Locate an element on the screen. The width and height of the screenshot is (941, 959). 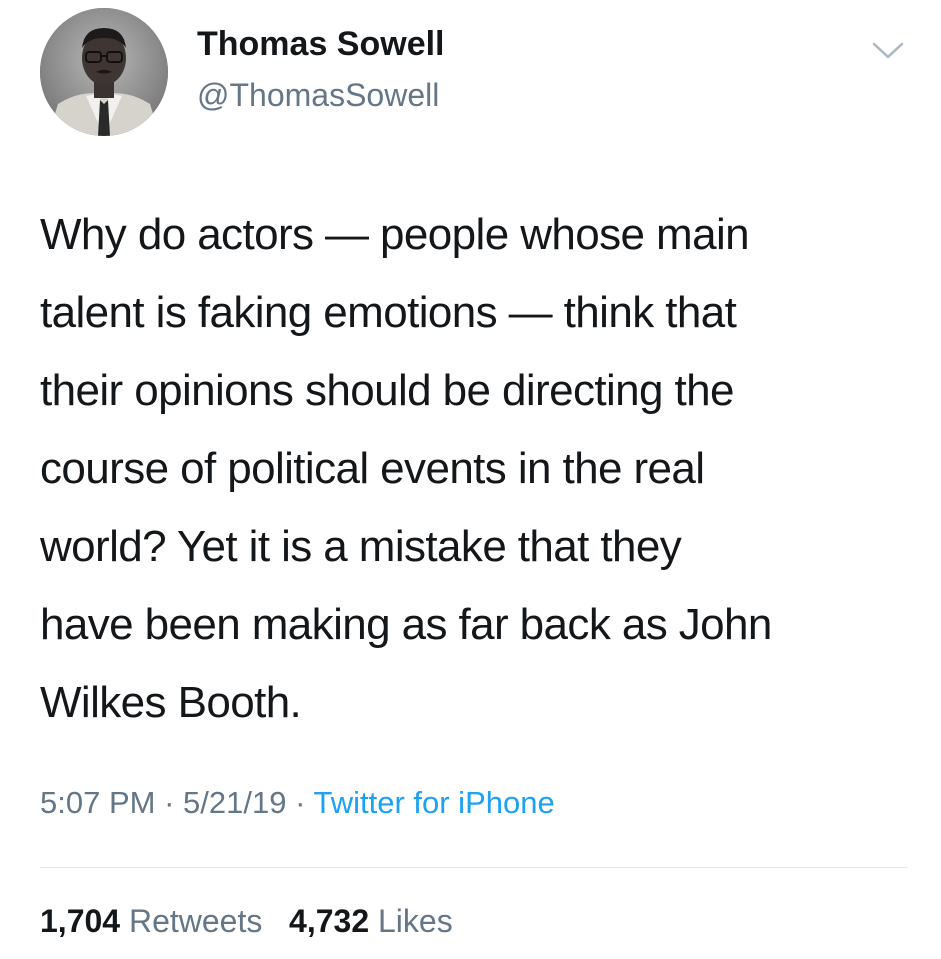
likes-label: Likes is located at coordinates (415, 921).